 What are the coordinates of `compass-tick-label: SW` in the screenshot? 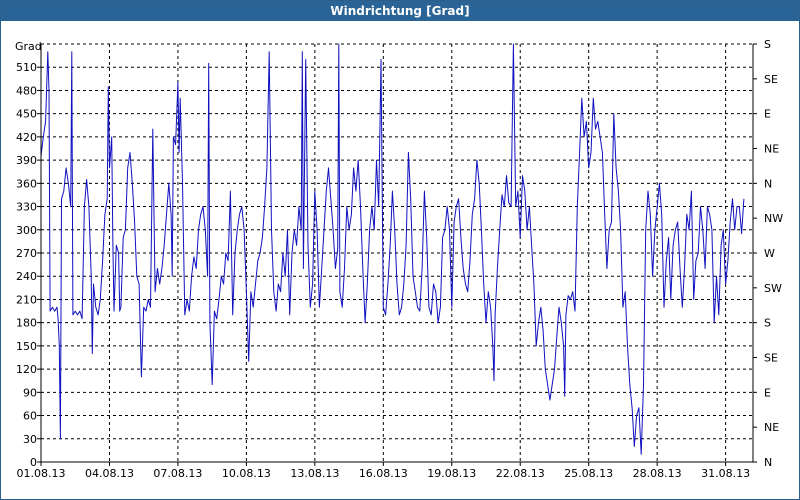 It's located at (773, 288).